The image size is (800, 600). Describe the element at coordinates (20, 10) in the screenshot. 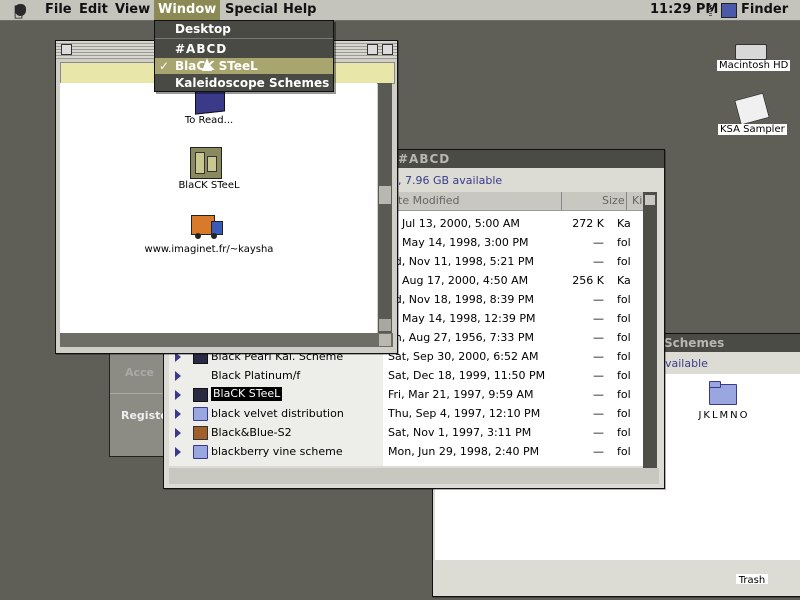

I see `apple-menu-icon-shape` at that location.